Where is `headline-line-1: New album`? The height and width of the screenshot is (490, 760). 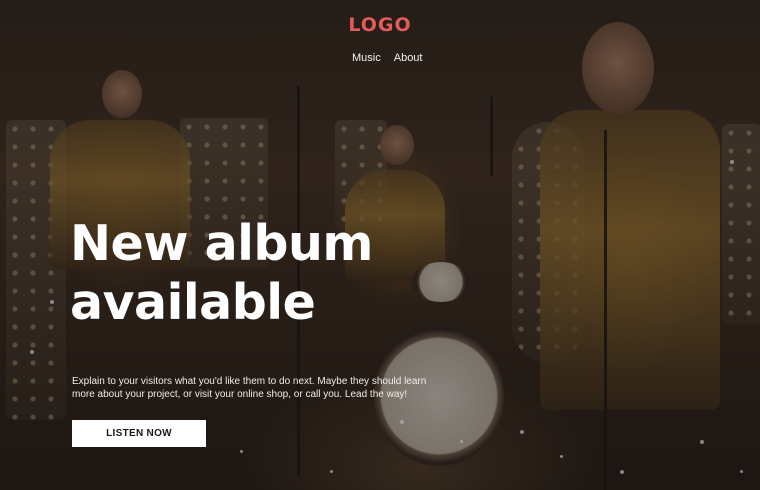
headline-line-1: New album is located at coordinates (221, 243).